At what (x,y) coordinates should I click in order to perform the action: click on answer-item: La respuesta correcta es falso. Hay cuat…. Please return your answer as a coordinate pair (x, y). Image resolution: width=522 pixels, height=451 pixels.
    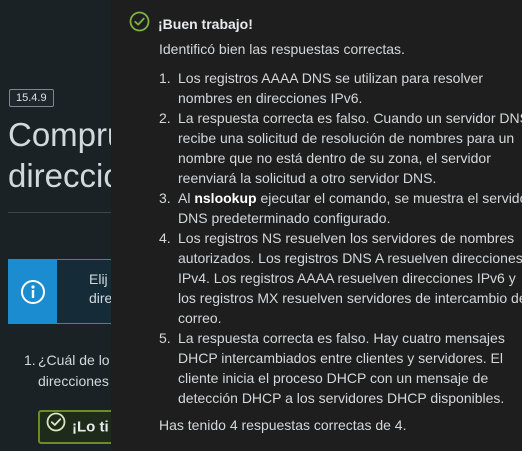
    Looking at the image, I should click on (332, 367).